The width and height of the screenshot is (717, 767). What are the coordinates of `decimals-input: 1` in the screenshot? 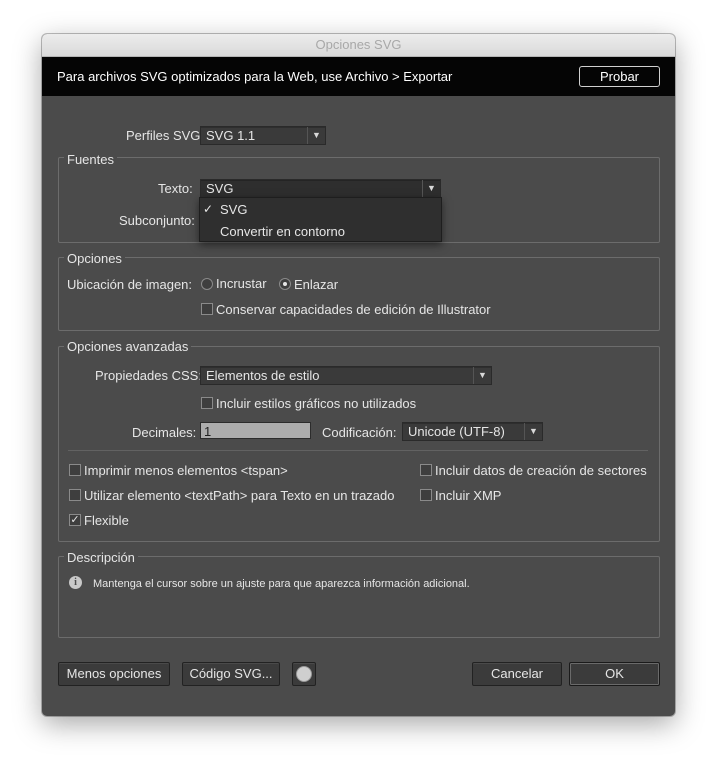 It's located at (255, 430).